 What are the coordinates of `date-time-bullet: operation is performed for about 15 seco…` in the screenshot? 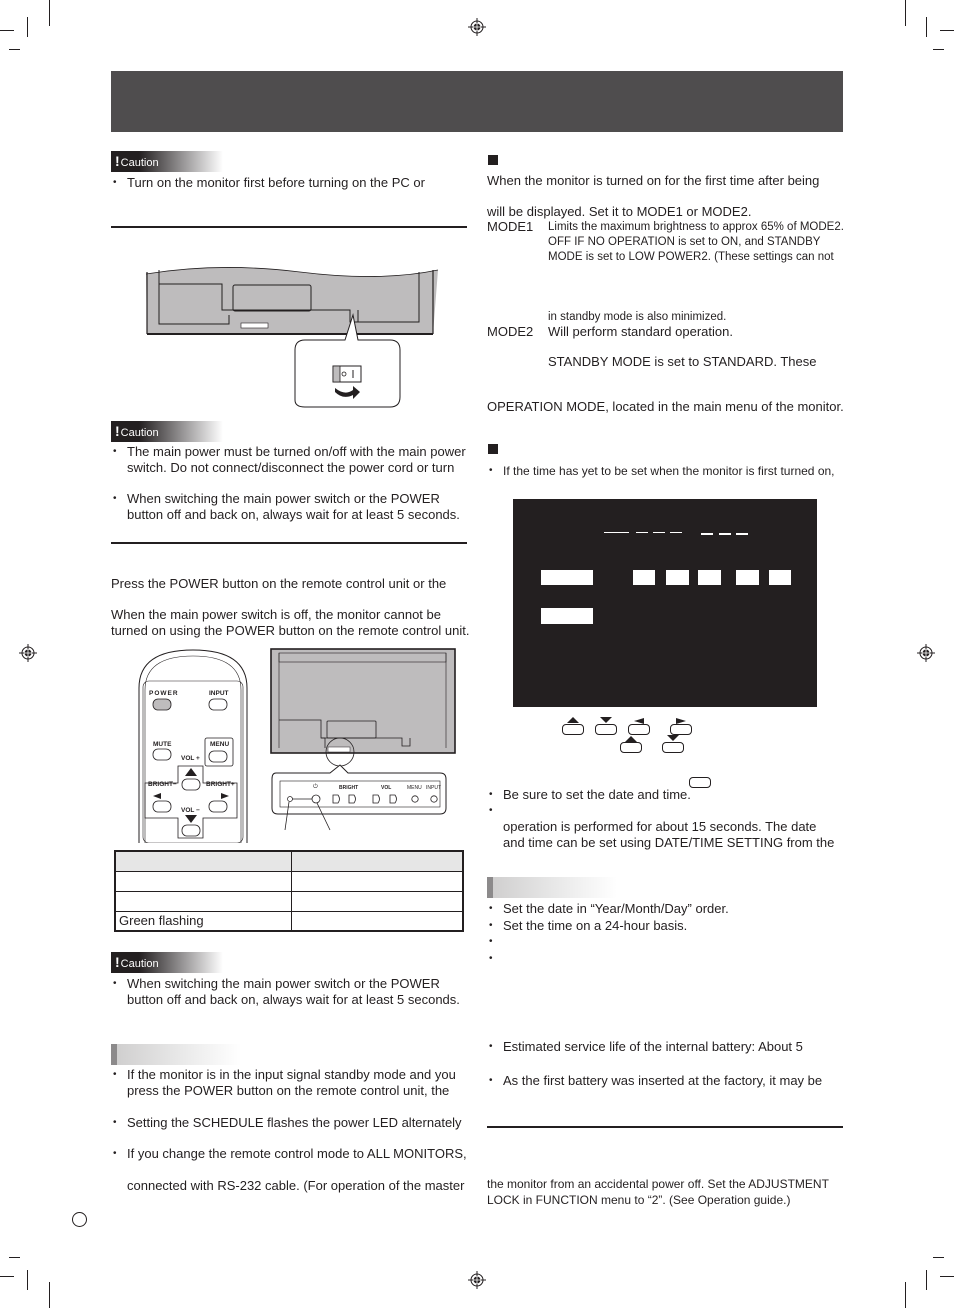 It's located at (661, 827).